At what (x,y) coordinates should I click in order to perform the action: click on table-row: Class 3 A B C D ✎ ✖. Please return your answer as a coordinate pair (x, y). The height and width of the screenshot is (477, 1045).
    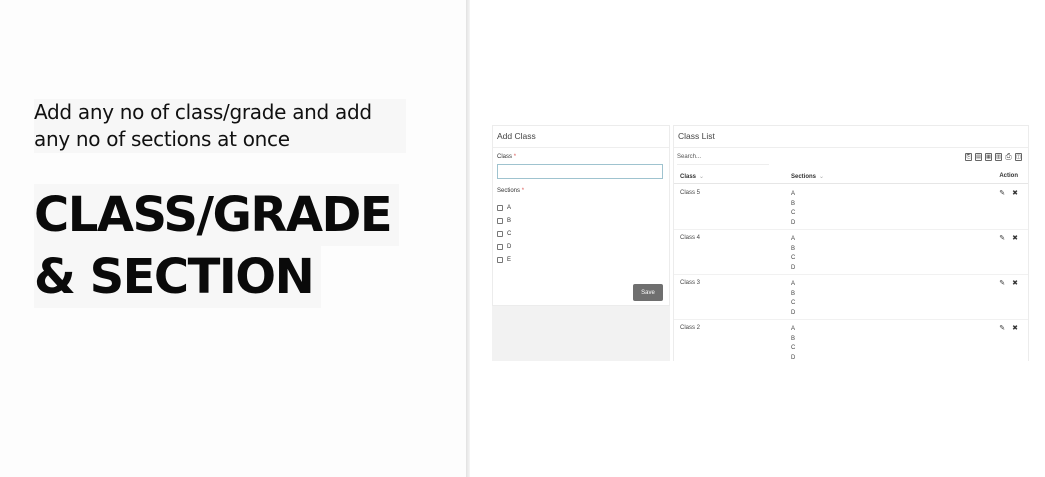
    Looking at the image, I should click on (851, 297).